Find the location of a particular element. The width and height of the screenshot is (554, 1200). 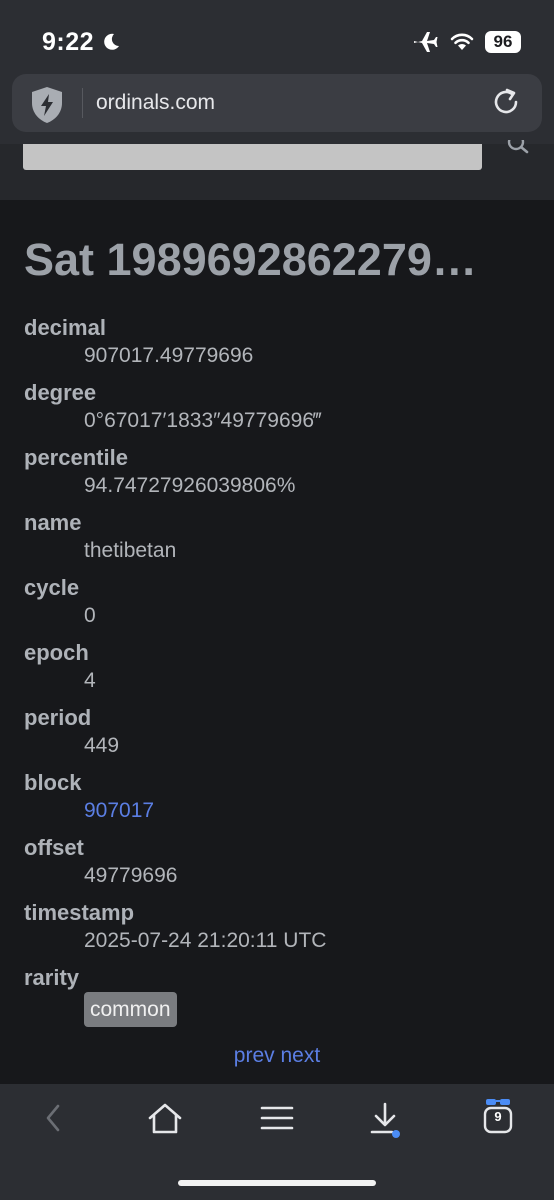

site-header is located at coordinates (277, 170).